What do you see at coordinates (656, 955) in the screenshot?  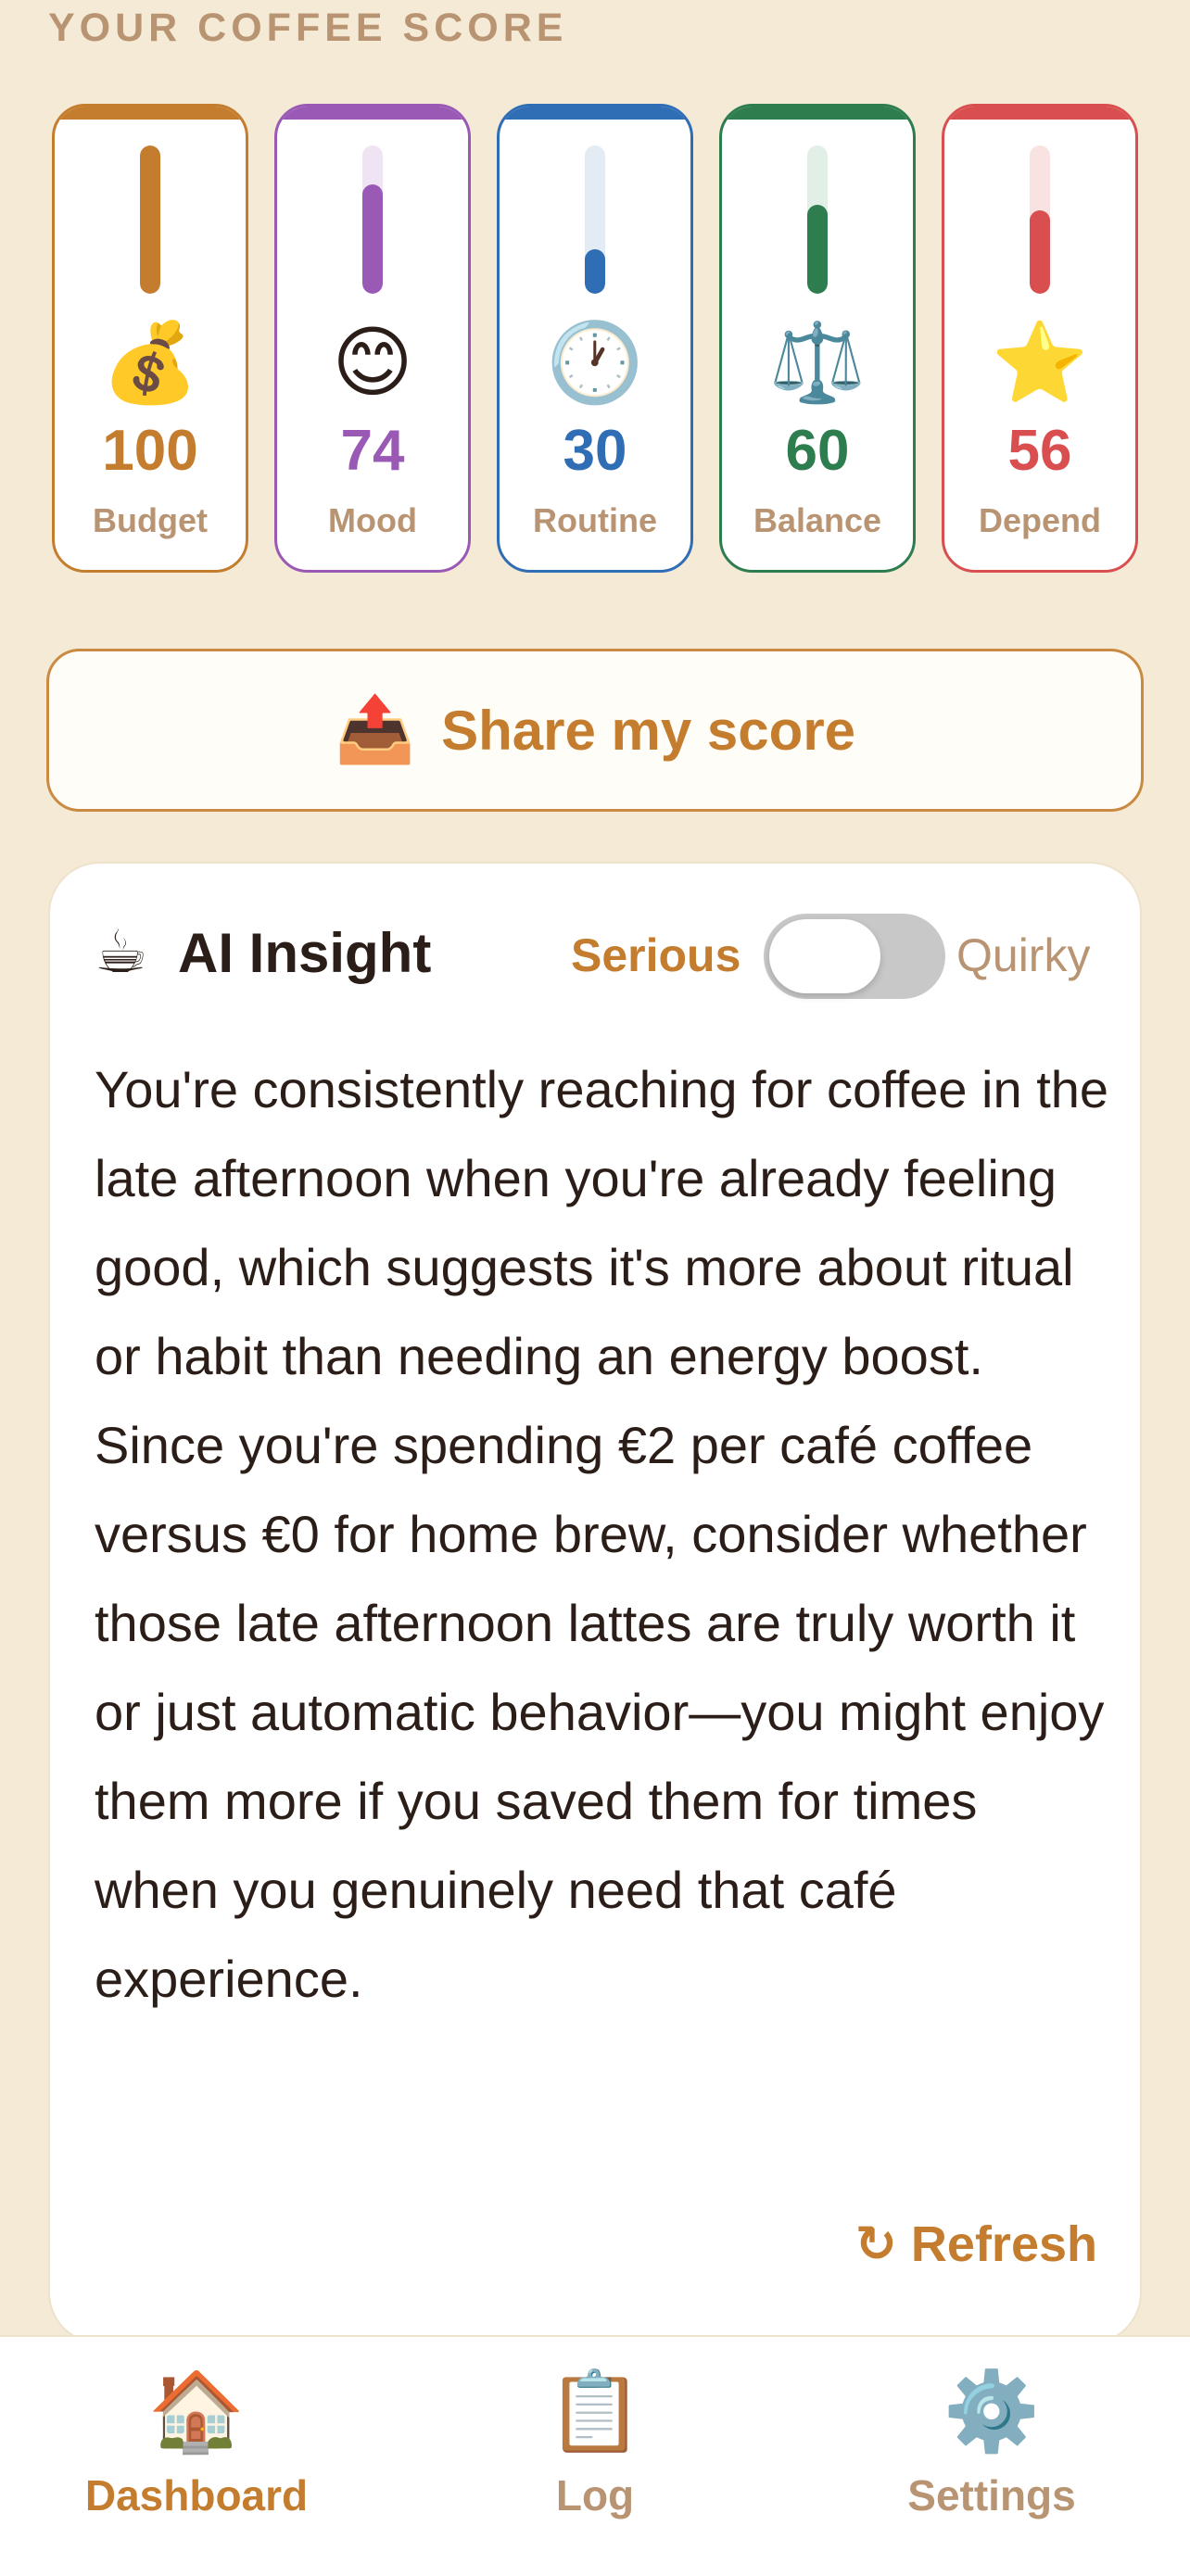 I see `mode-label-serious: Serious` at bounding box center [656, 955].